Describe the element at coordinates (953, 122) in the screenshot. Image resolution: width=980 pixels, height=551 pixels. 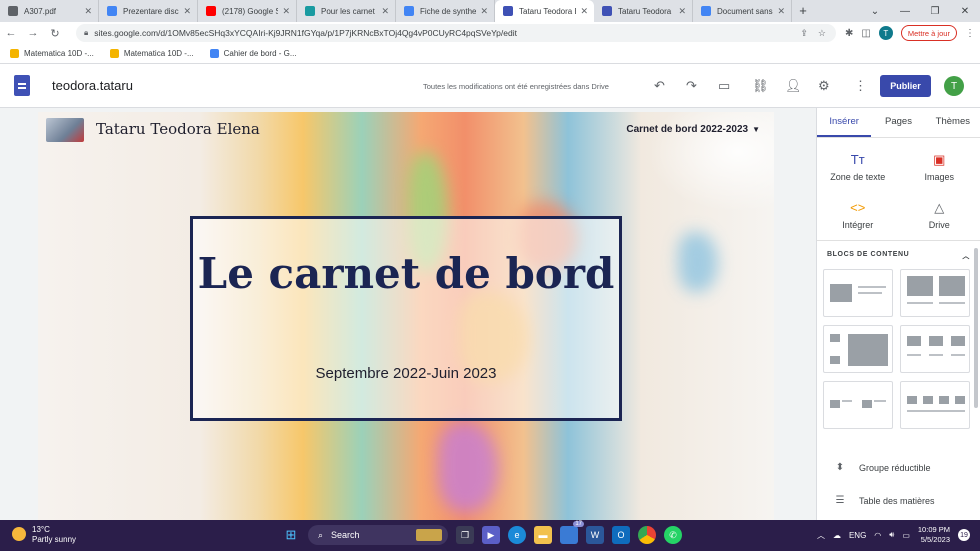
I see `tab-themes: Thèmes` at that location.